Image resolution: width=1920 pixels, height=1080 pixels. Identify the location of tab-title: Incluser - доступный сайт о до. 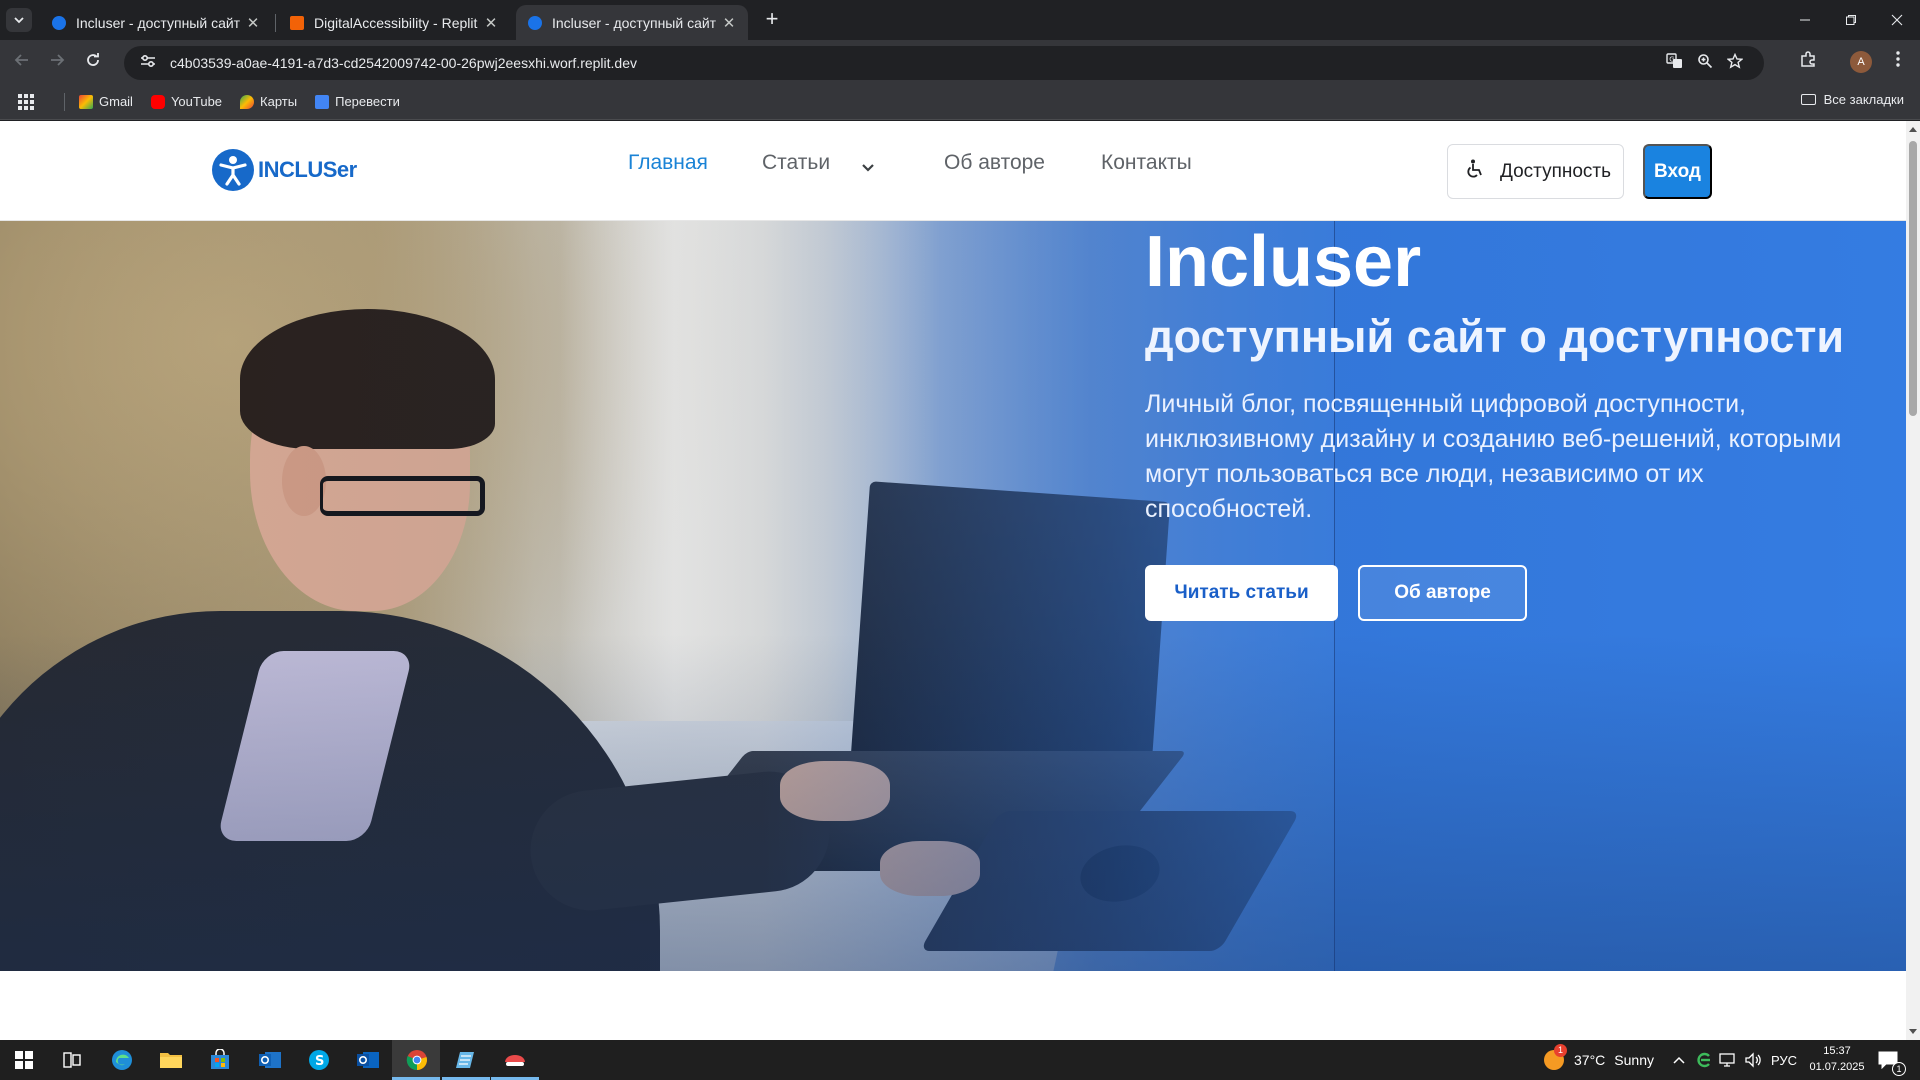
(160, 22).